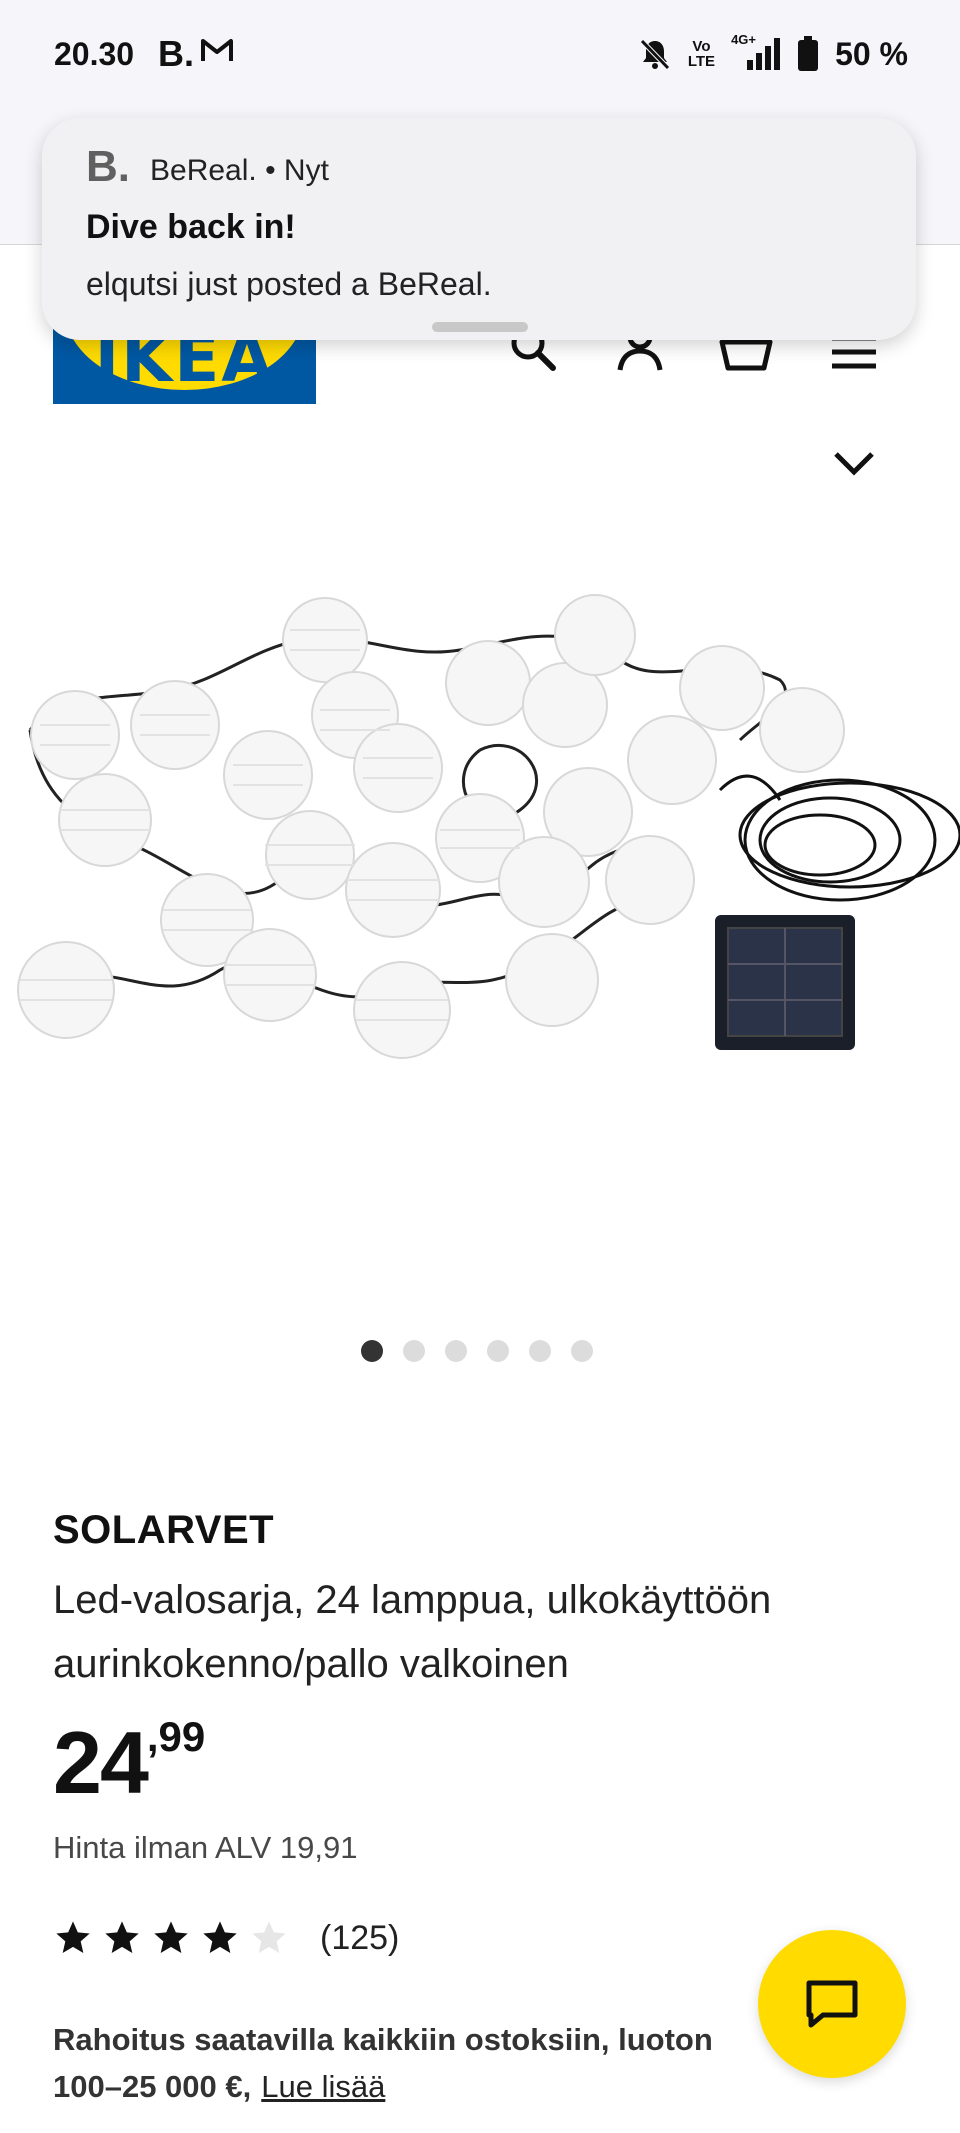 This screenshot has height=2133, width=960. I want to click on status-right: Vo LTE 4G+ 50 %, so click(773, 53).